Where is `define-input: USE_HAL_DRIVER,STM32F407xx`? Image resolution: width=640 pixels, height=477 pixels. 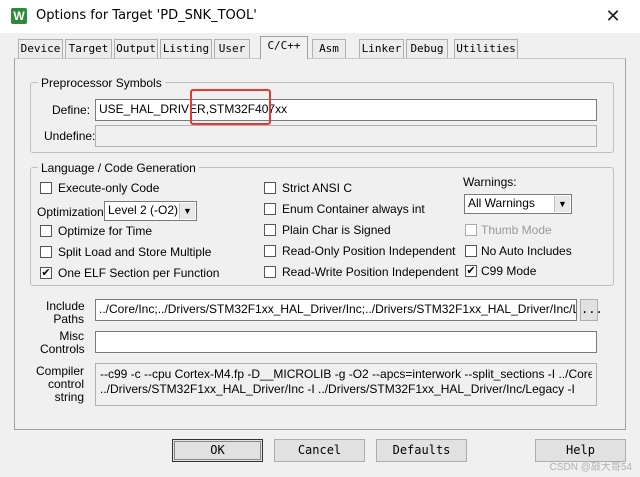 define-input: USE_HAL_DRIVER,STM32F407xx is located at coordinates (346, 110).